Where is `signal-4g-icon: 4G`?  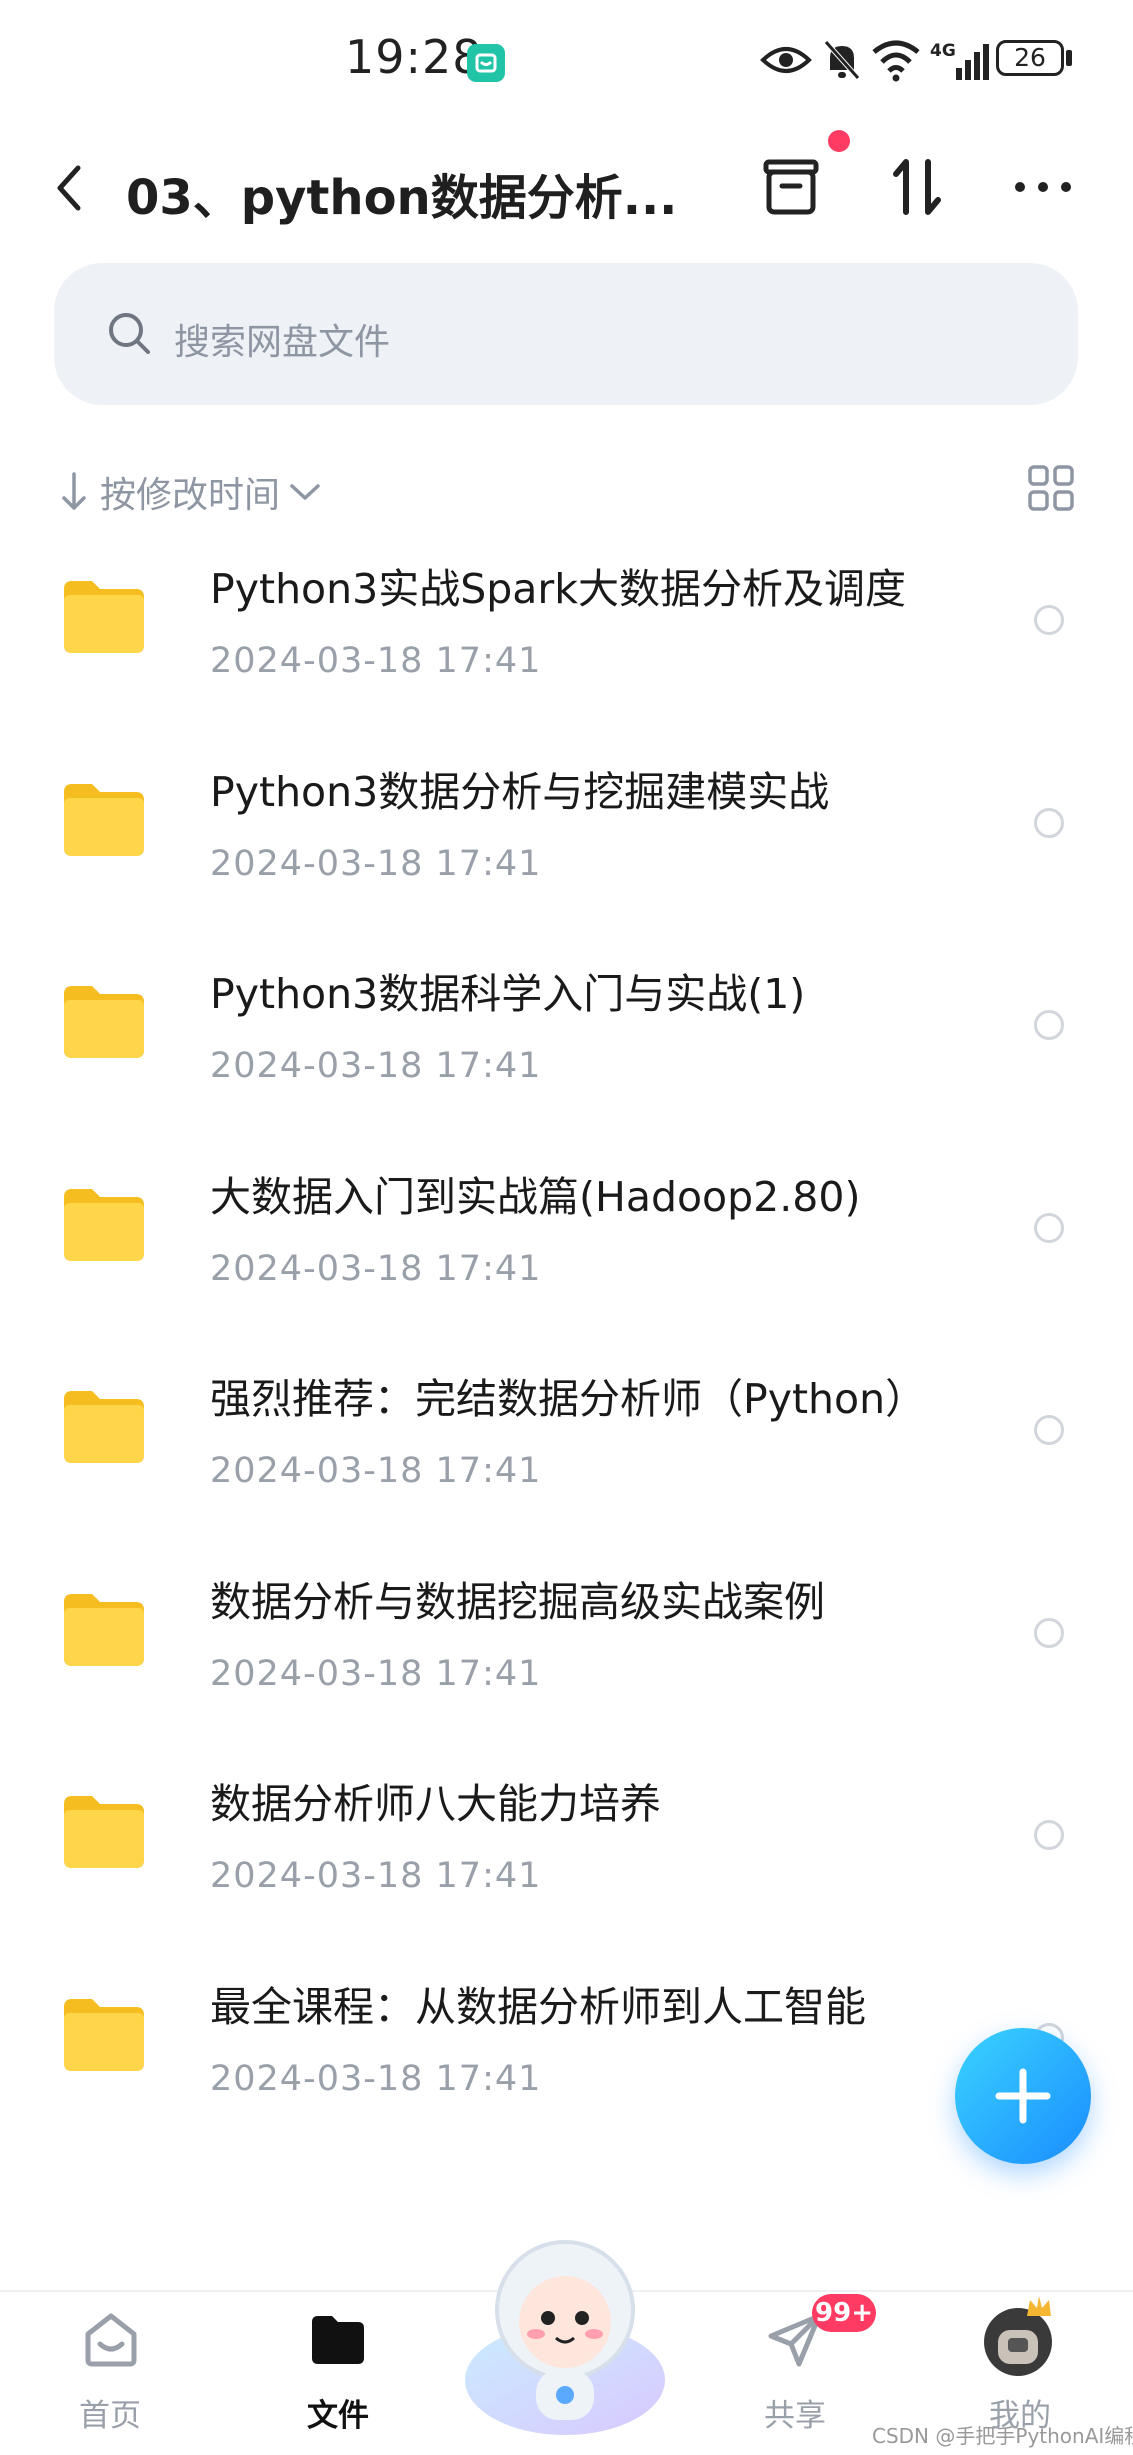 signal-4g-icon: 4G is located at coordinates (959, 60).